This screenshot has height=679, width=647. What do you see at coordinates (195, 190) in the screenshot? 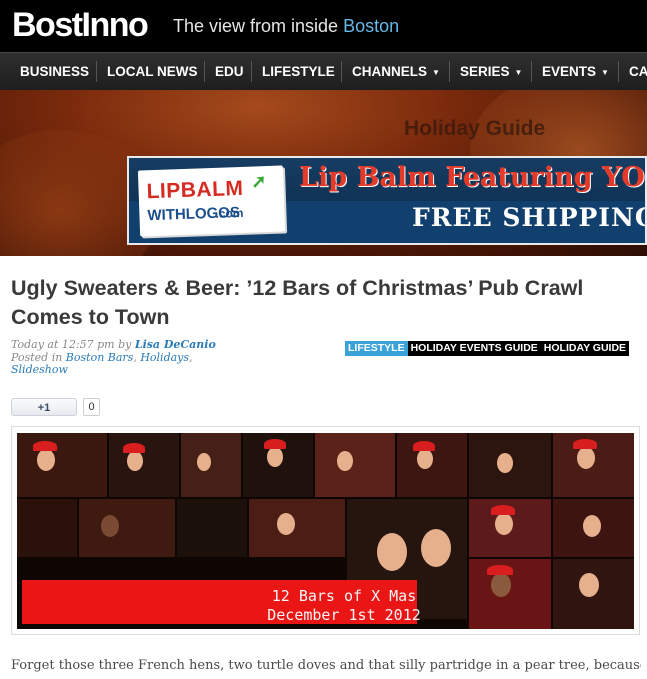
I see `ad-logo-line1: LIPBALM` at bounding box center [195, 190].